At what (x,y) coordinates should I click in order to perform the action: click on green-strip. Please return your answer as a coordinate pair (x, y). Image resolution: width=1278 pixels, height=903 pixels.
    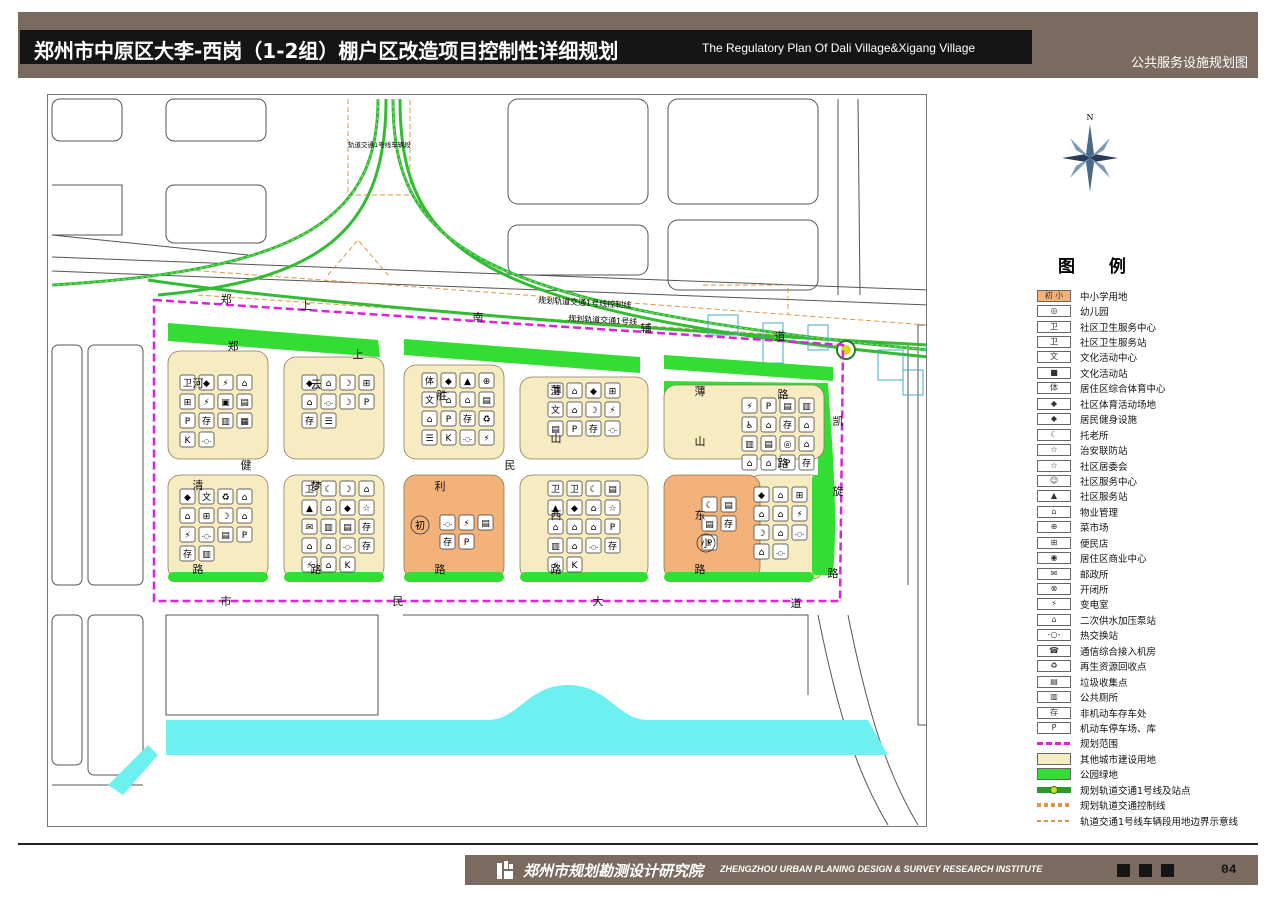
    Looking at the image, I should click on (454, 577).